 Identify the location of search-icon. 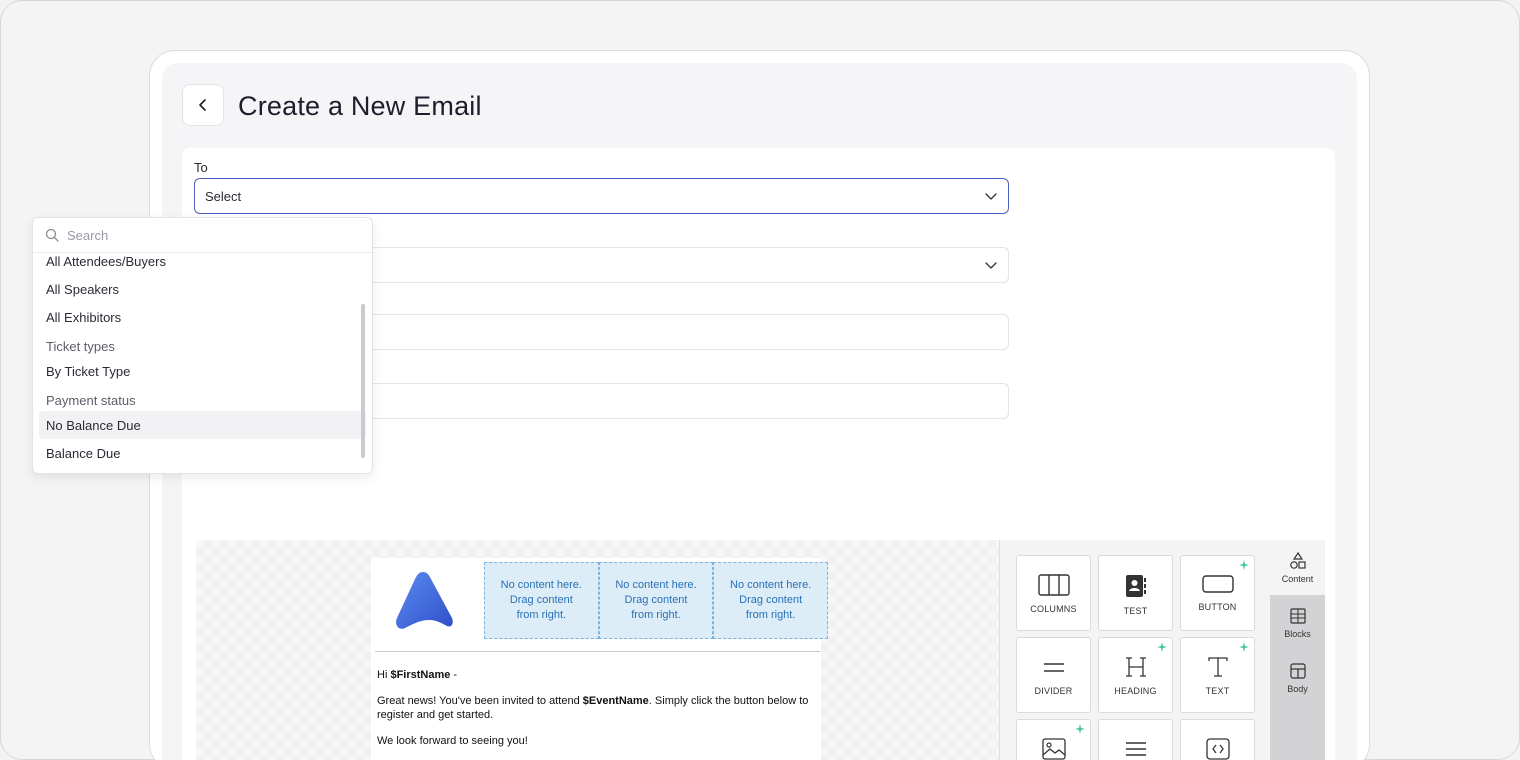
(52, 235).